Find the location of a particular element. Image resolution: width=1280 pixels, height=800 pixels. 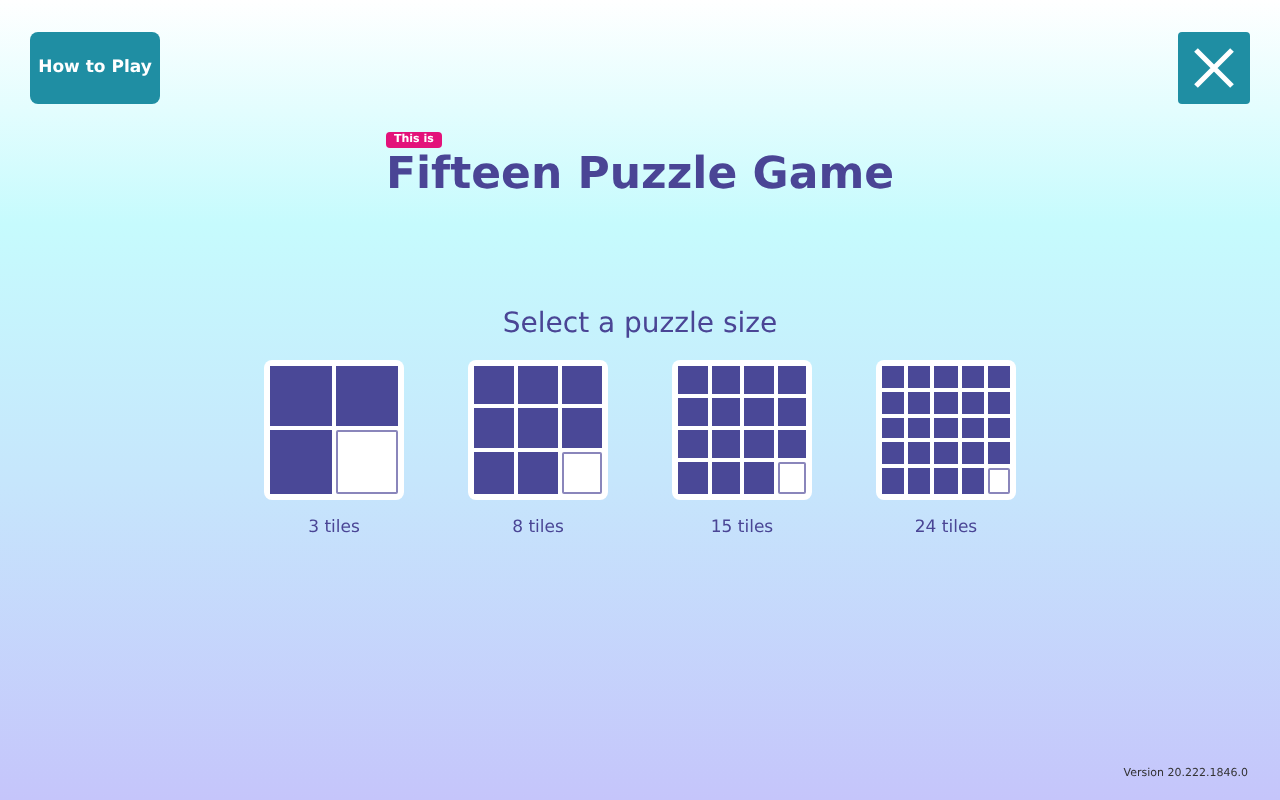

size-label: 24 tiles is located at coordinates (946, 528).